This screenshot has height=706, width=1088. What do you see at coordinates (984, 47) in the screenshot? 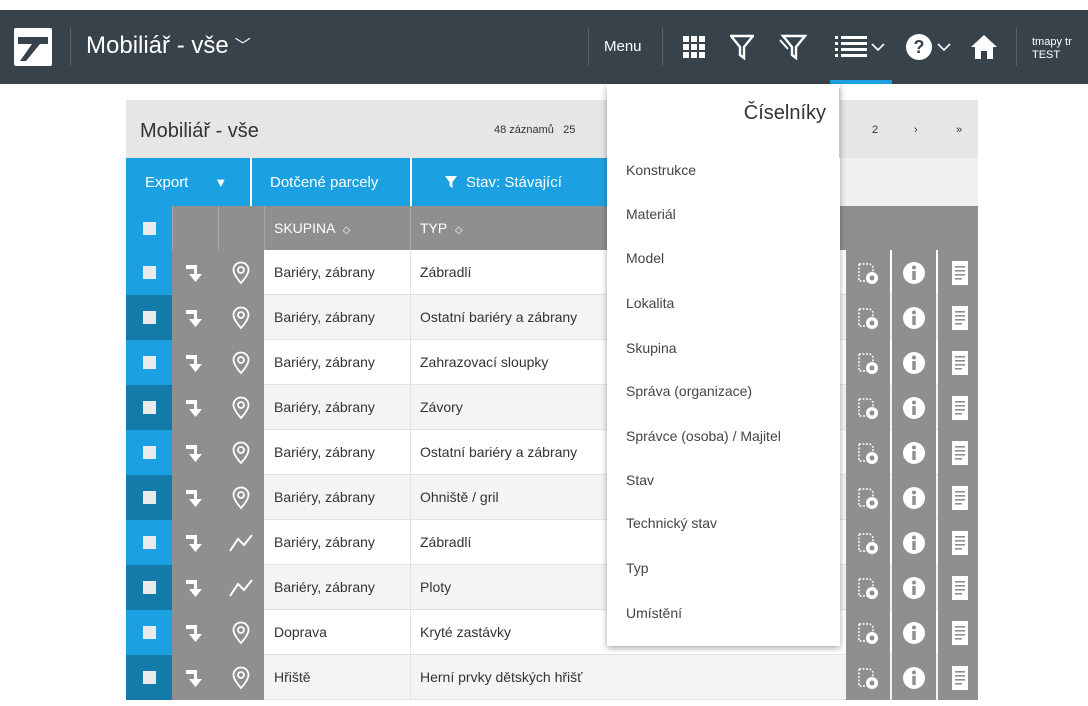
I see `home-icon` at bounding box center [984, 47].